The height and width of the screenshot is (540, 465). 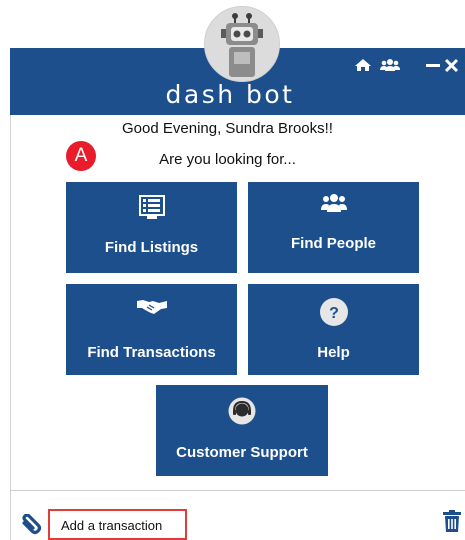 What do you see at coordinates (451, 65) in the screenshot?
I see `close-icon` at bounding box center [451, 65].